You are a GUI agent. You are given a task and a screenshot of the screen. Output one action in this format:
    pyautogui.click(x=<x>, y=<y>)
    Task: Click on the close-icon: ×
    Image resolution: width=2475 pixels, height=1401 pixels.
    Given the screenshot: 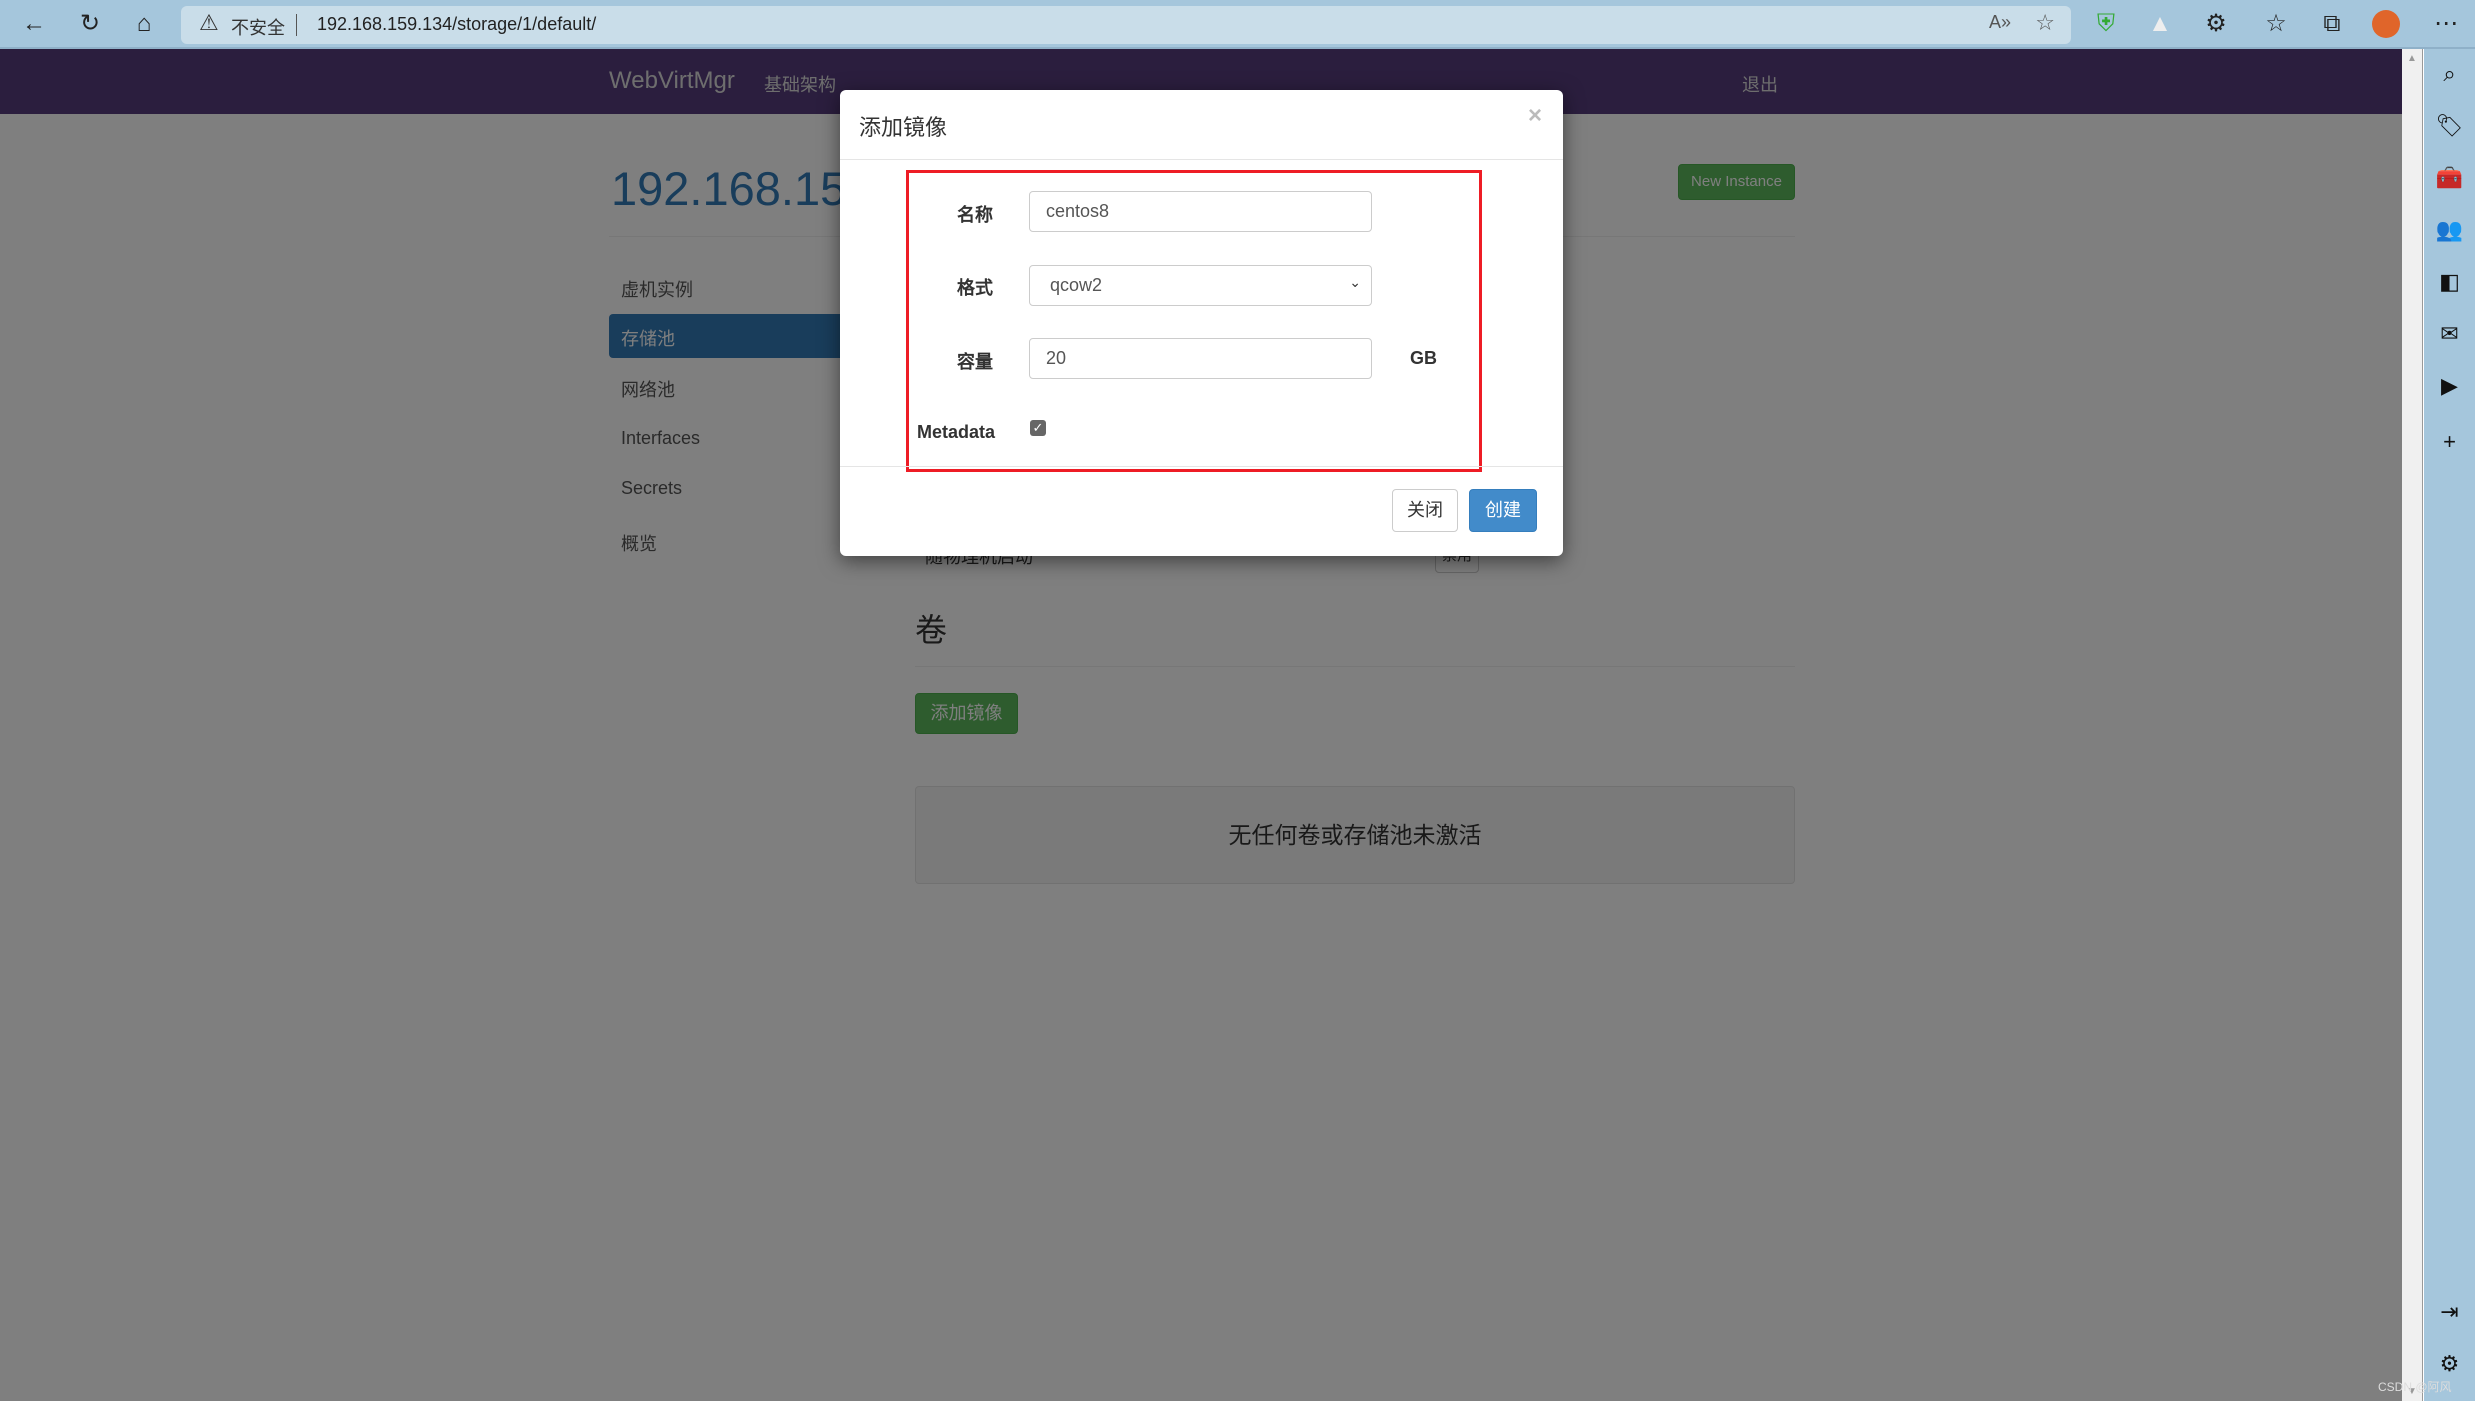 What is the action you would take?
    pyautogui.click(x=1535, y=116)
    